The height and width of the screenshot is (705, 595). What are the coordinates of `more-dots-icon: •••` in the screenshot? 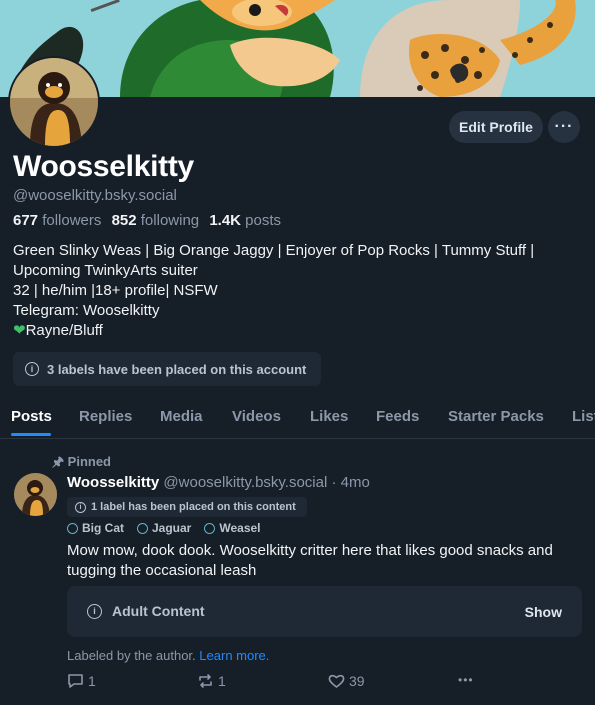 It's located at (466, 680).